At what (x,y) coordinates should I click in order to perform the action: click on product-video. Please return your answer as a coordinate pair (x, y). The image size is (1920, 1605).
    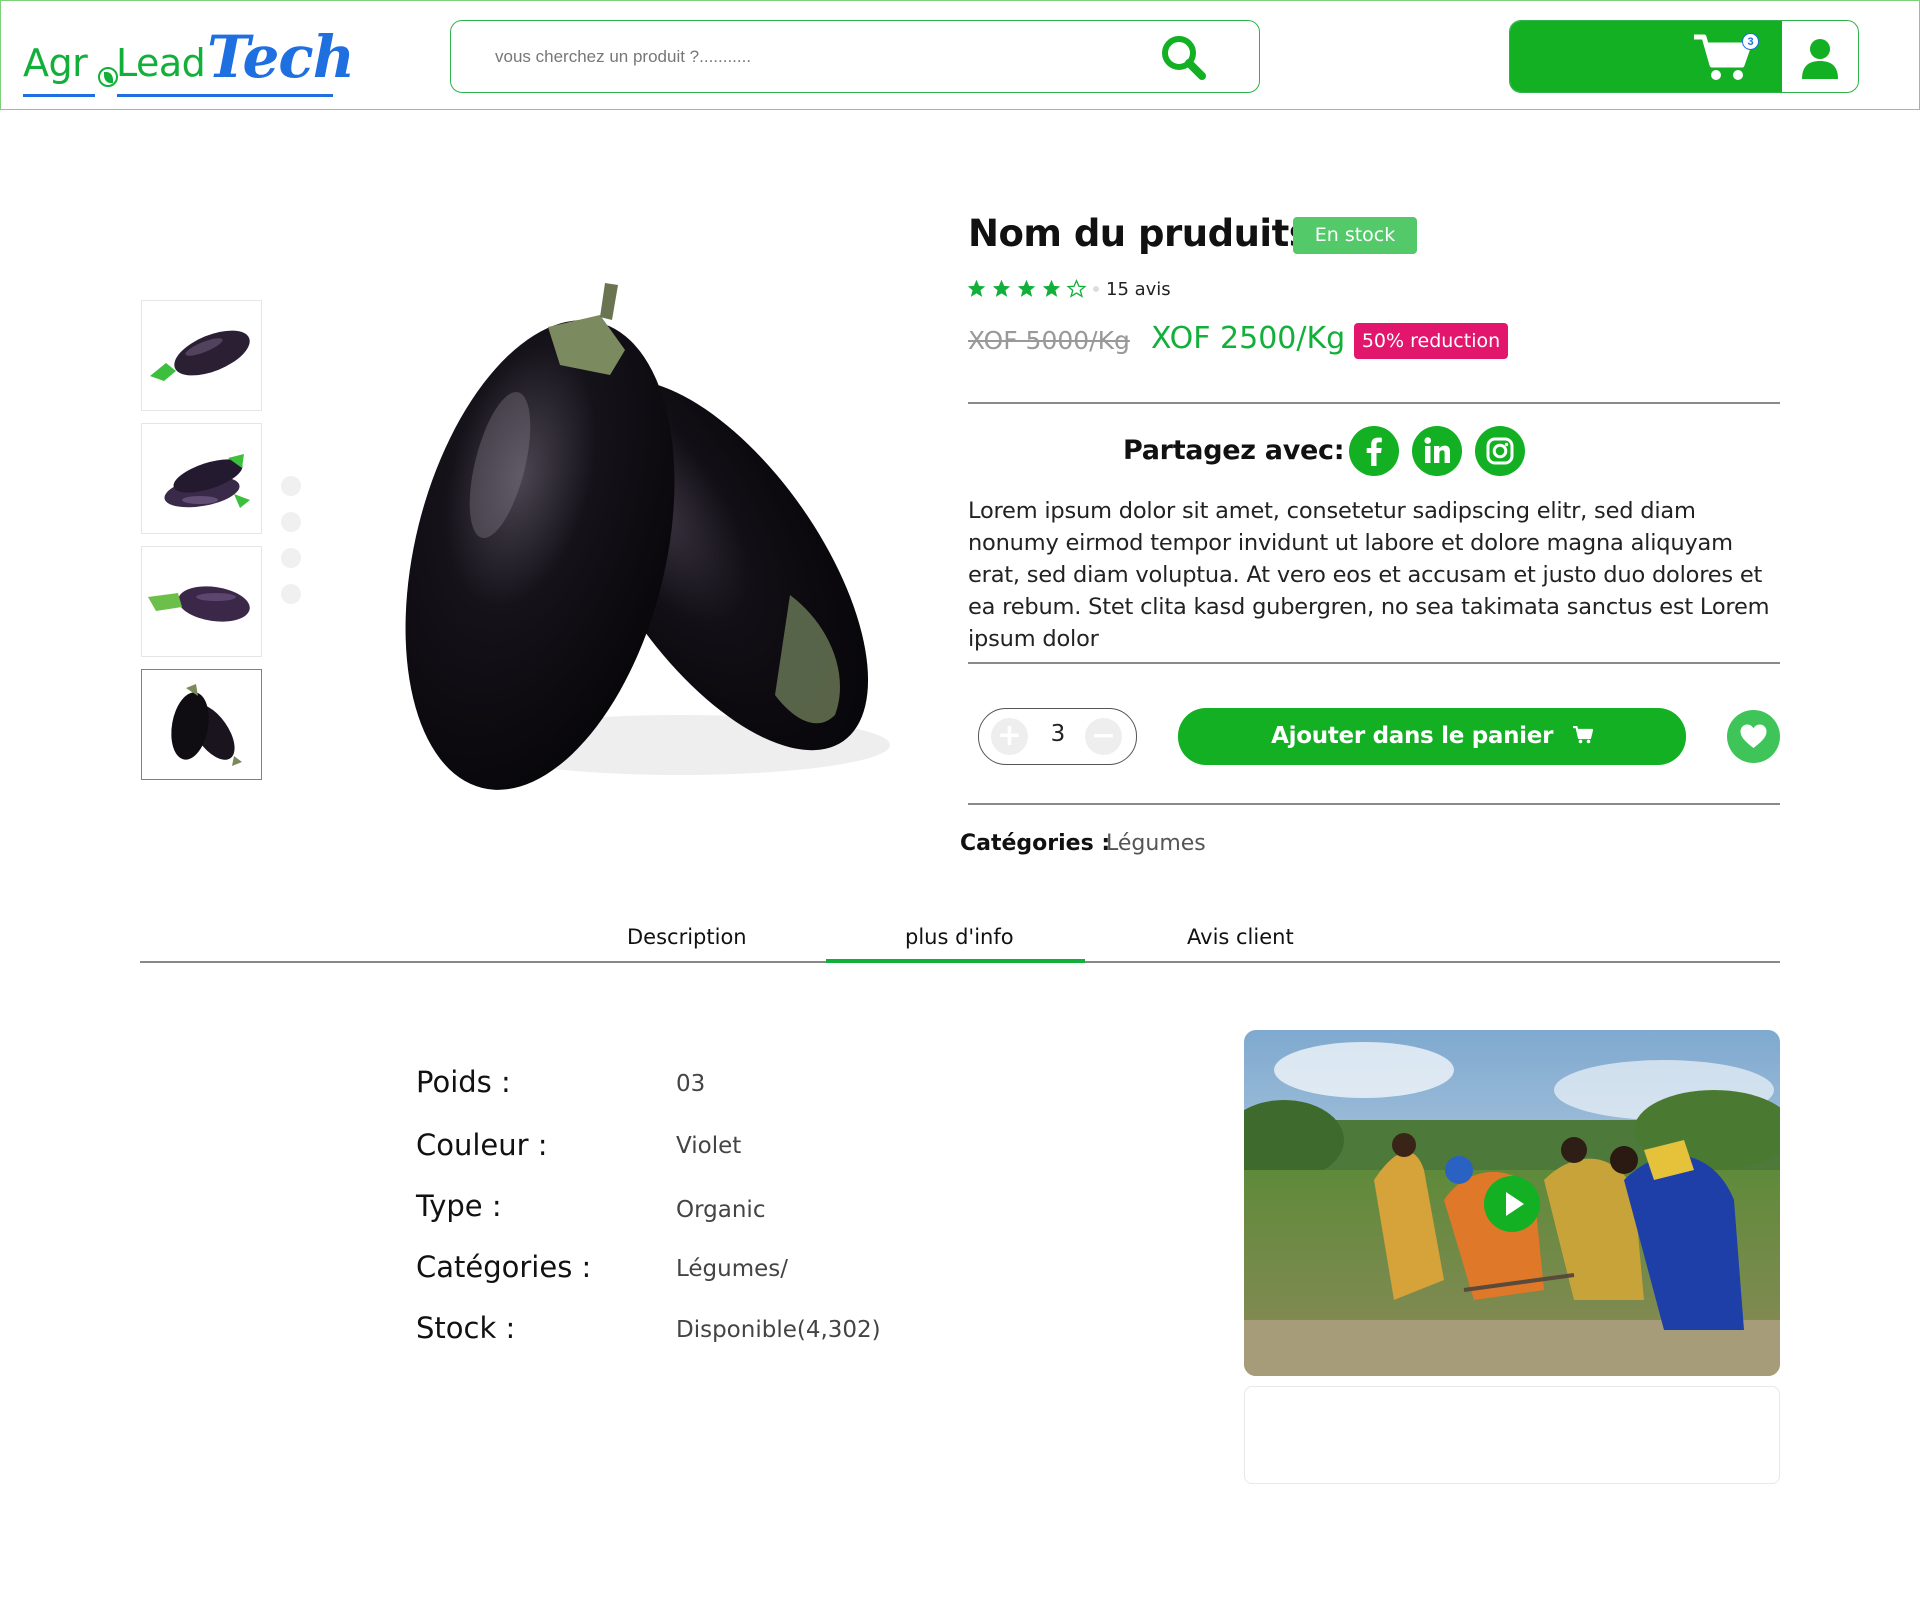
    Looking at the image, I should click on (1512, 1203).